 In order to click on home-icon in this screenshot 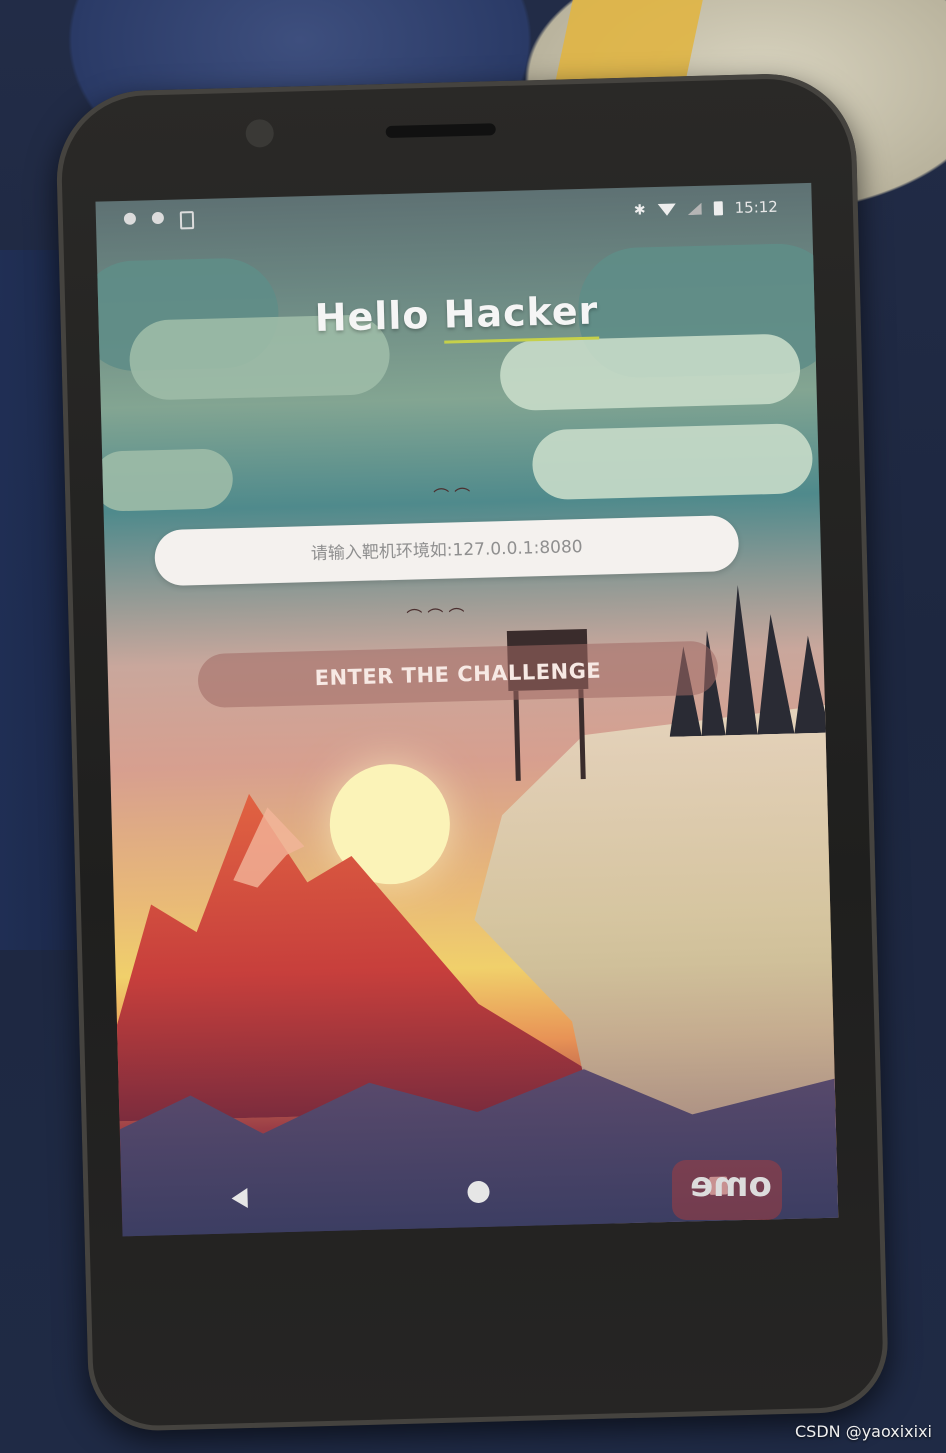, I will do `click(478, 1192)`.